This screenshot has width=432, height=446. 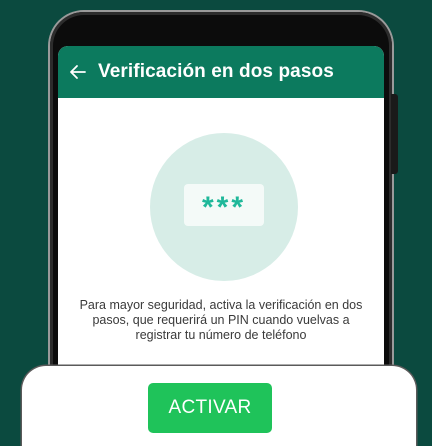 I want to click on arrow-left-icon, so click(x=78, y=72).